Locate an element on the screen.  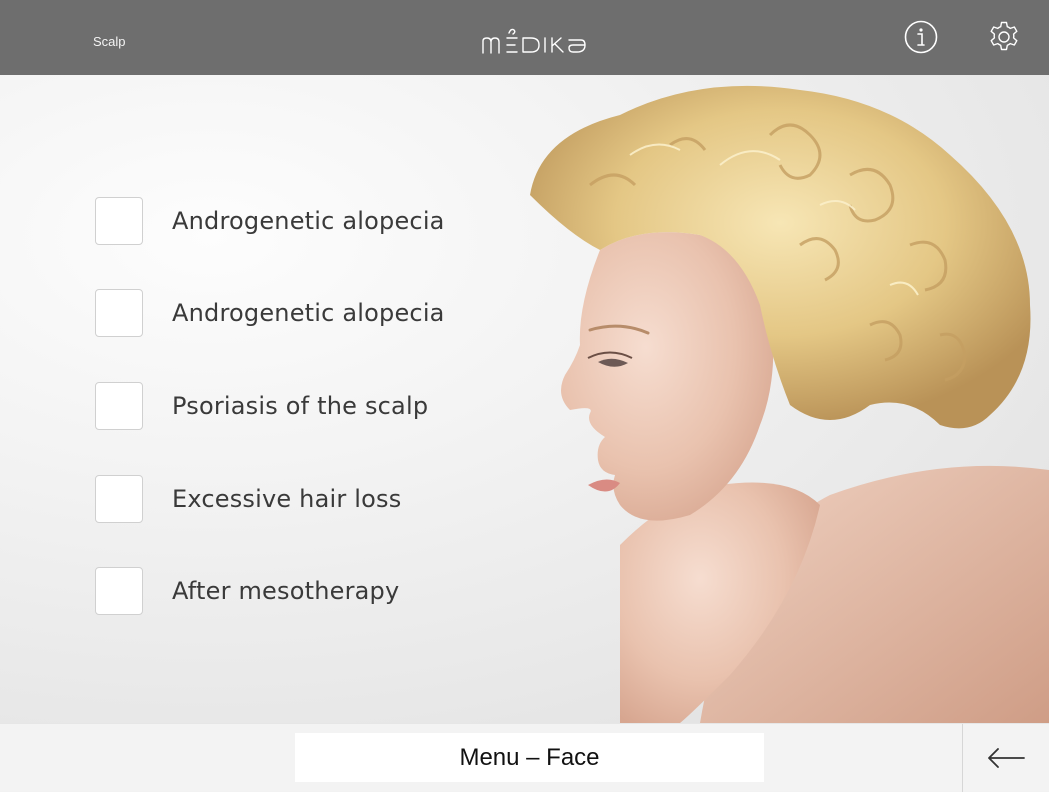
arrow-left-icon is located at coordinates (1006, 758).